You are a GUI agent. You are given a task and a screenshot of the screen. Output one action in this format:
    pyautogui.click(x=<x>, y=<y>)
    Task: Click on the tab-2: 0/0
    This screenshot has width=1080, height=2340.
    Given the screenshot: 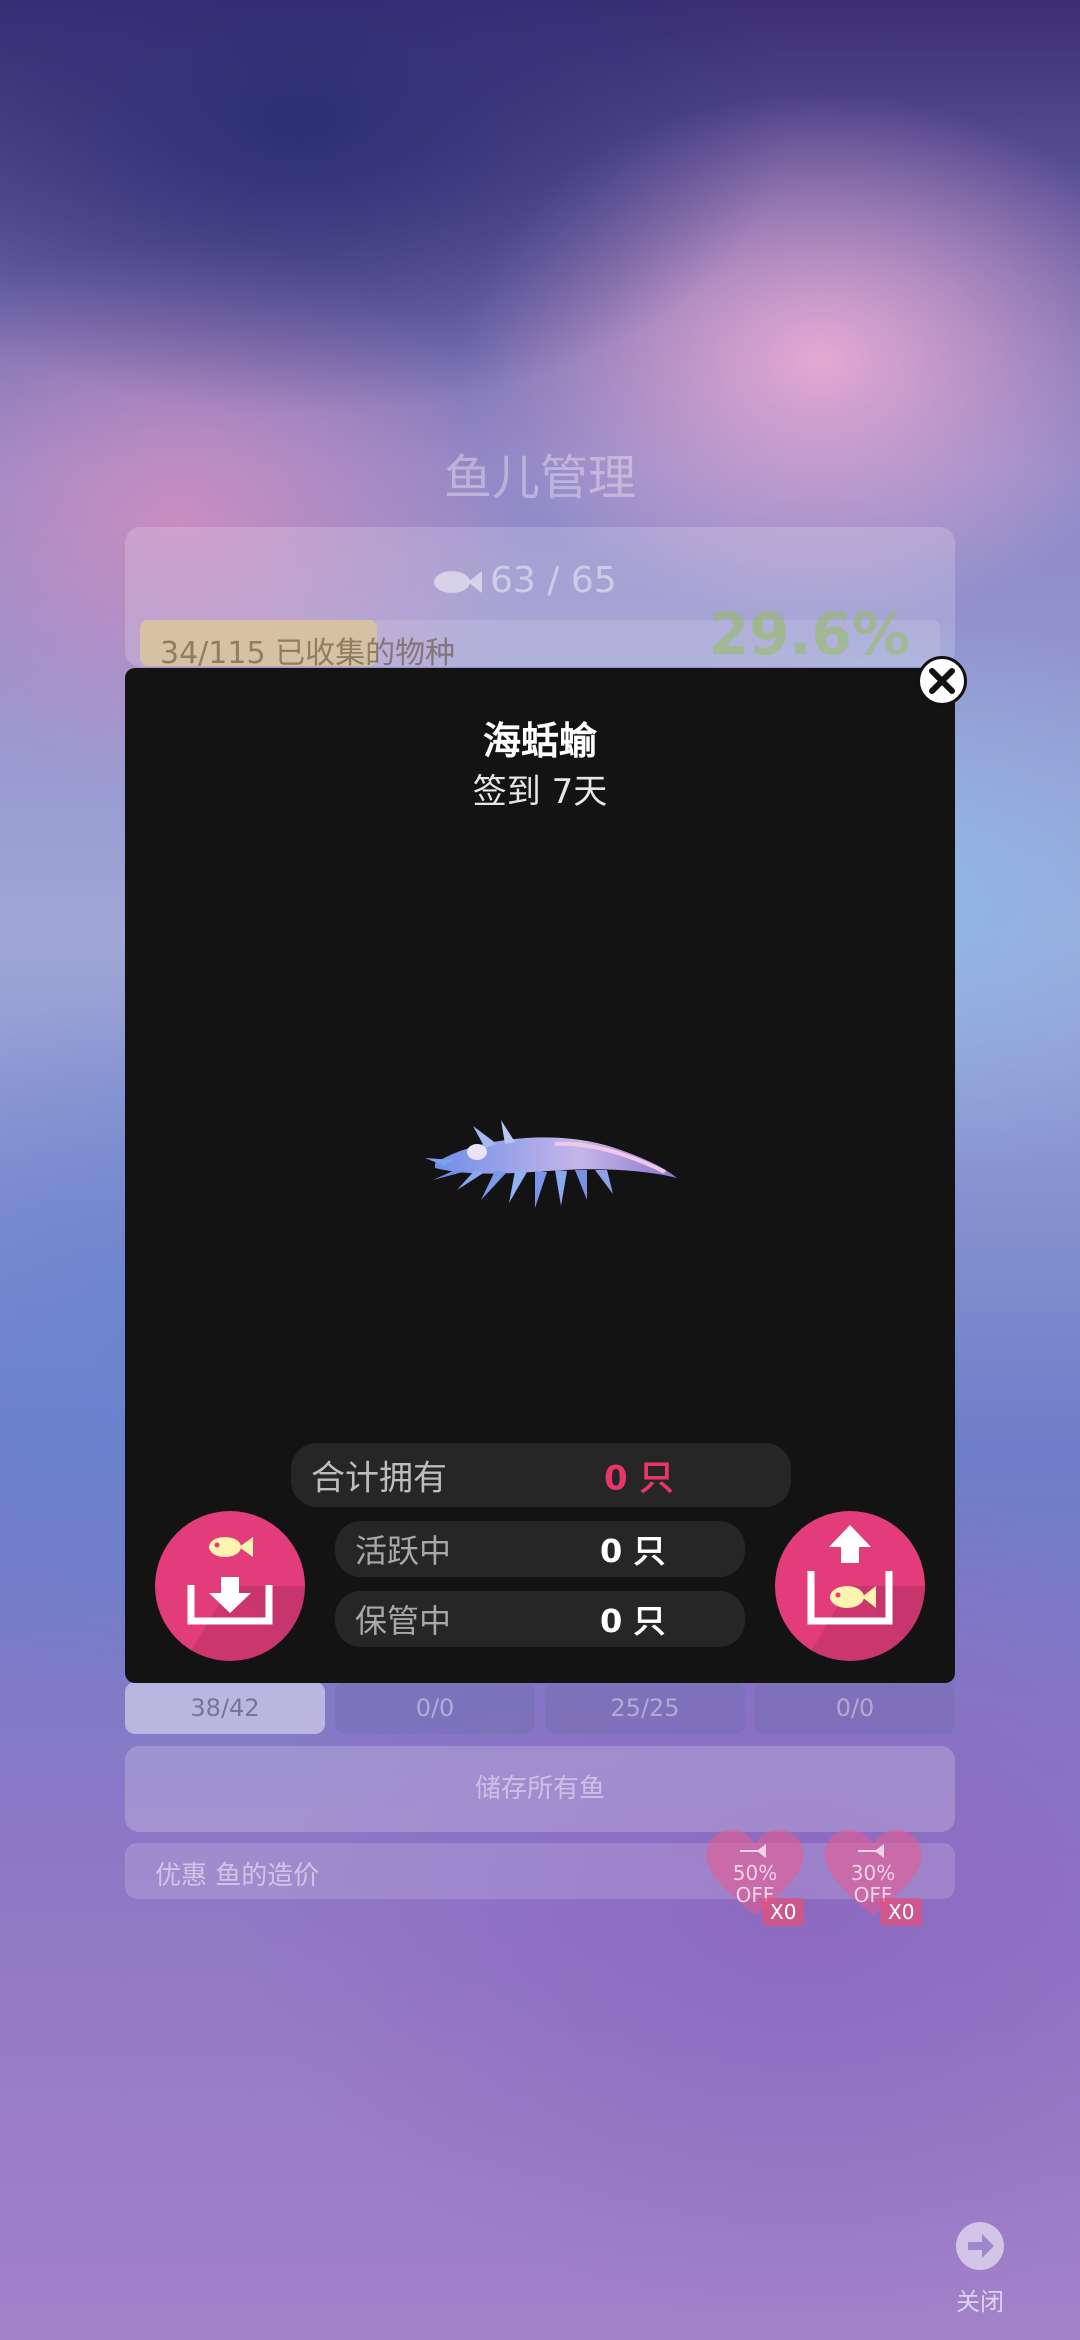 What is the action you would take?
    pyautogui.click(x=435, y=1708)
    